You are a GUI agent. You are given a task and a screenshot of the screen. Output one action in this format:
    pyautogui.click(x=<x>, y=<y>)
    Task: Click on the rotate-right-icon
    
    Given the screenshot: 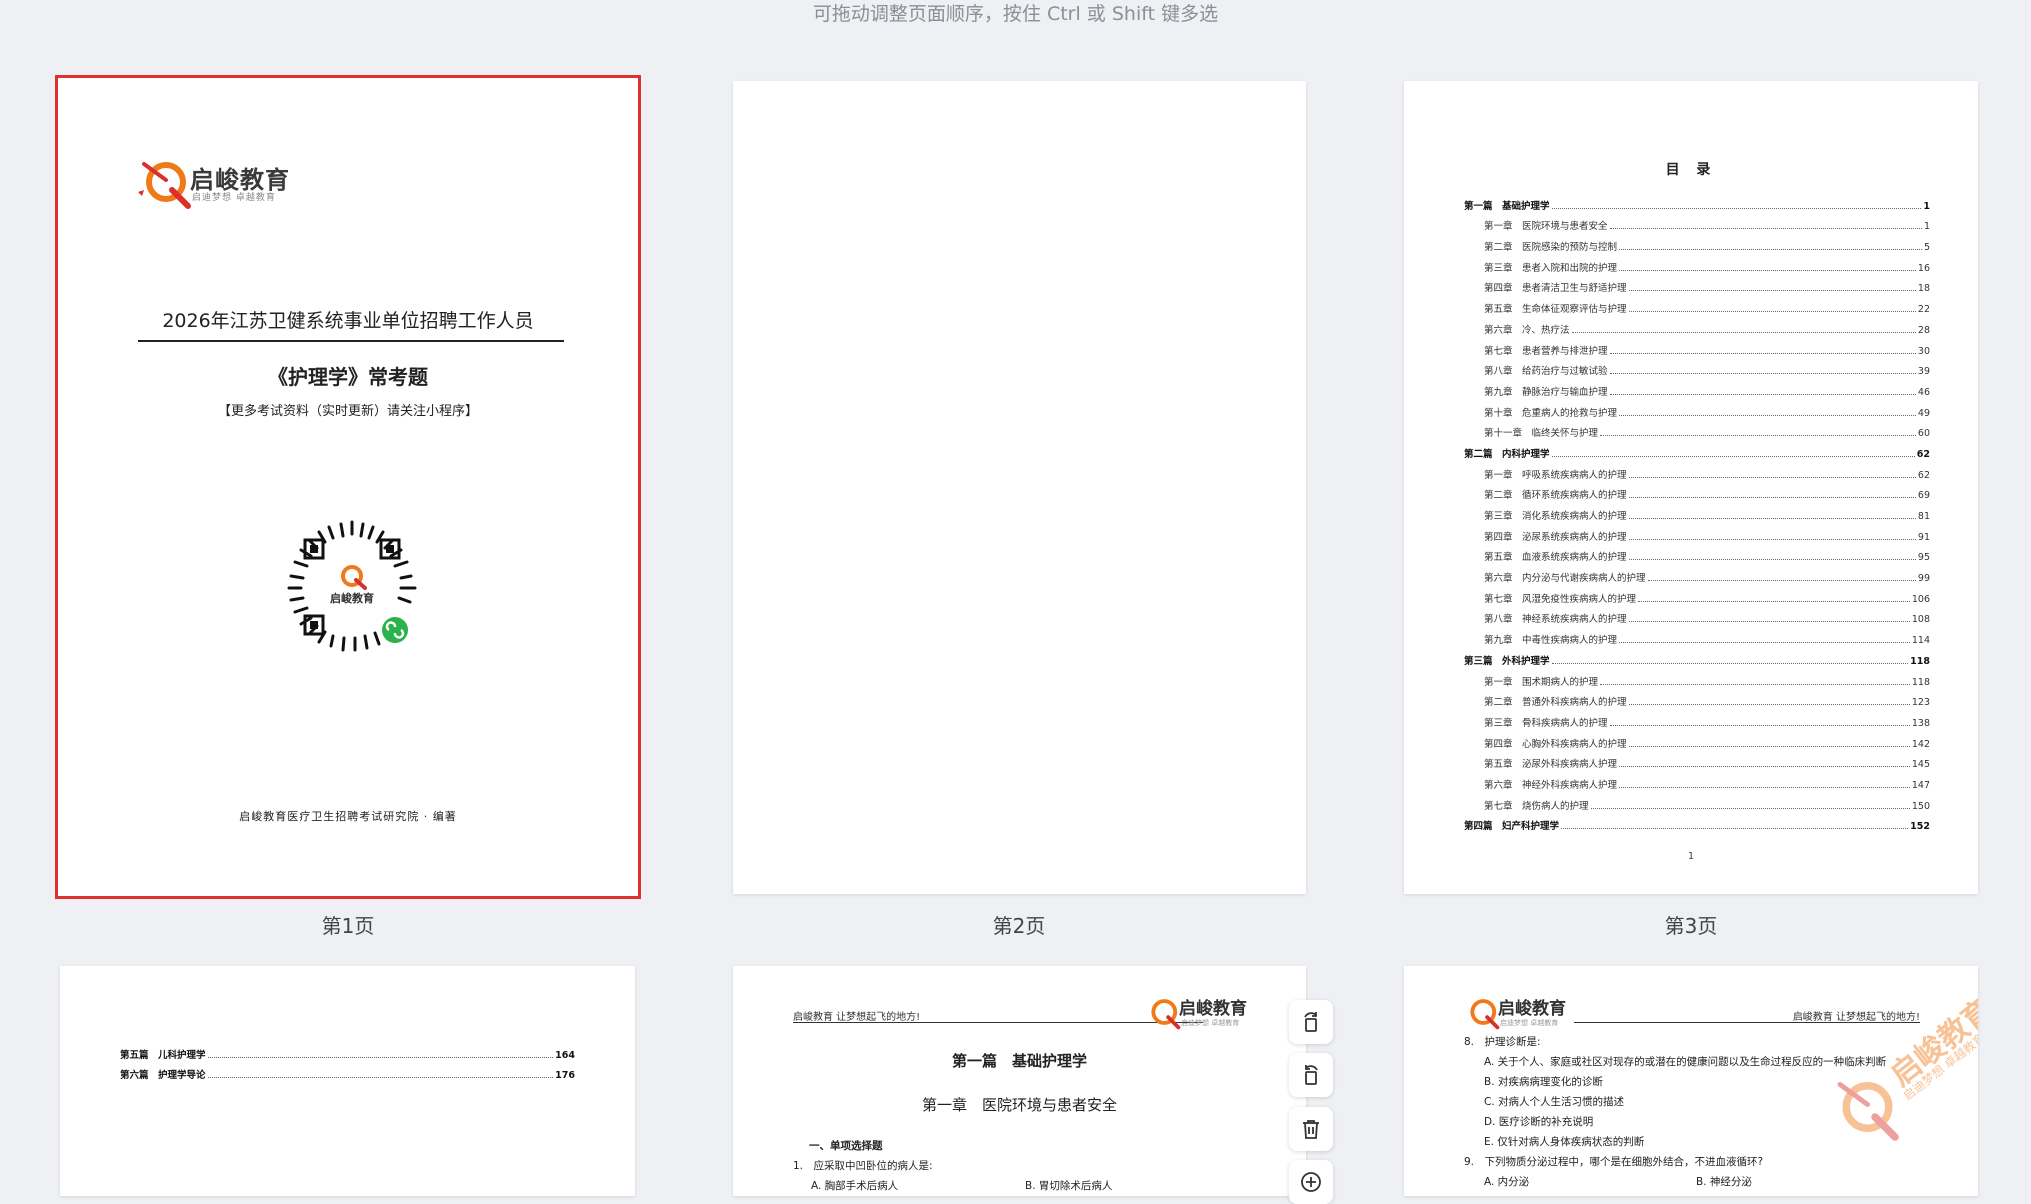 What is the action you would take?
    pyautogui.click(x=1311, y=1075)
    